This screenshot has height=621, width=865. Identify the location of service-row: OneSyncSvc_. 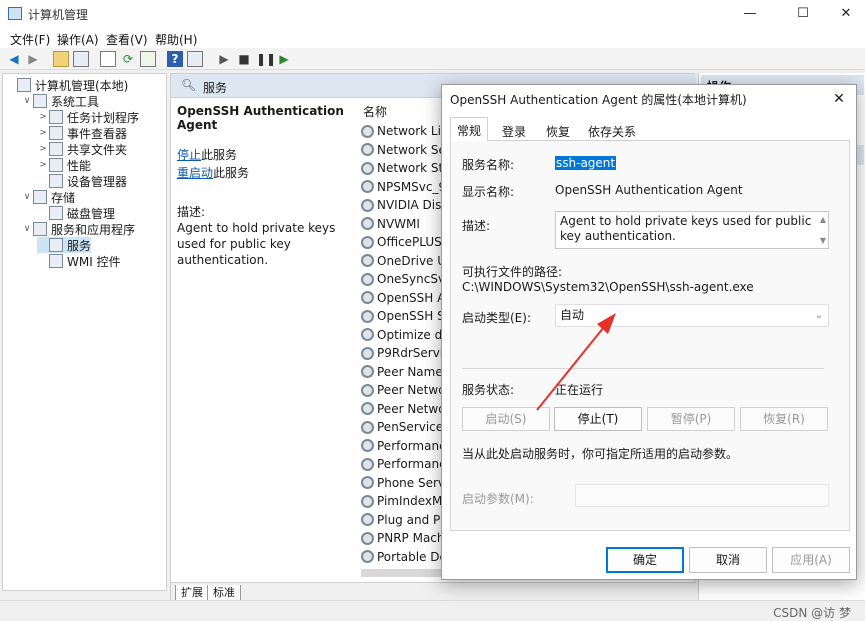
(406, 279).